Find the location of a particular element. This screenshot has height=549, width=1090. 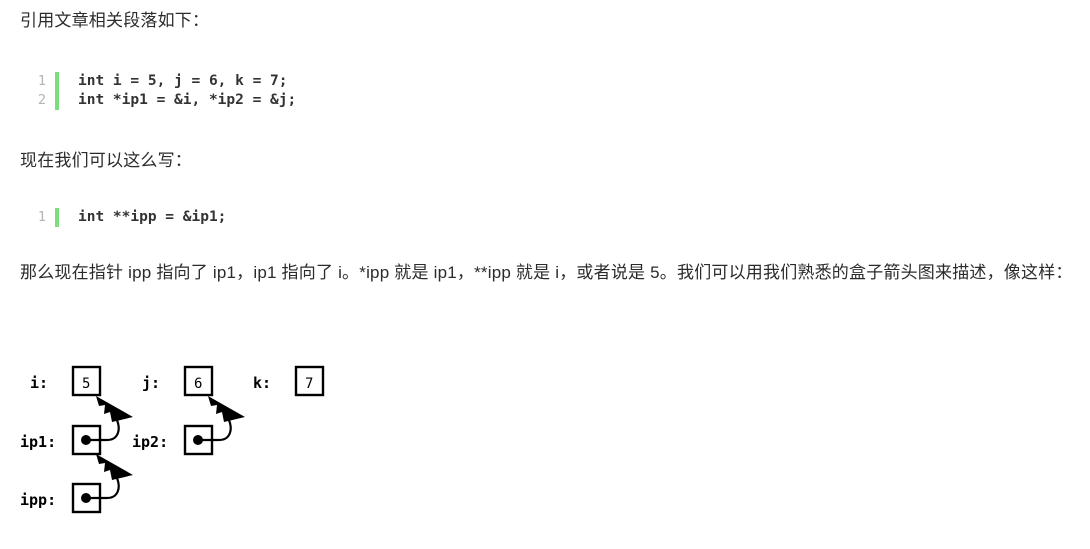

diagram-value-j: 6 is located at coordinates (198, 384).